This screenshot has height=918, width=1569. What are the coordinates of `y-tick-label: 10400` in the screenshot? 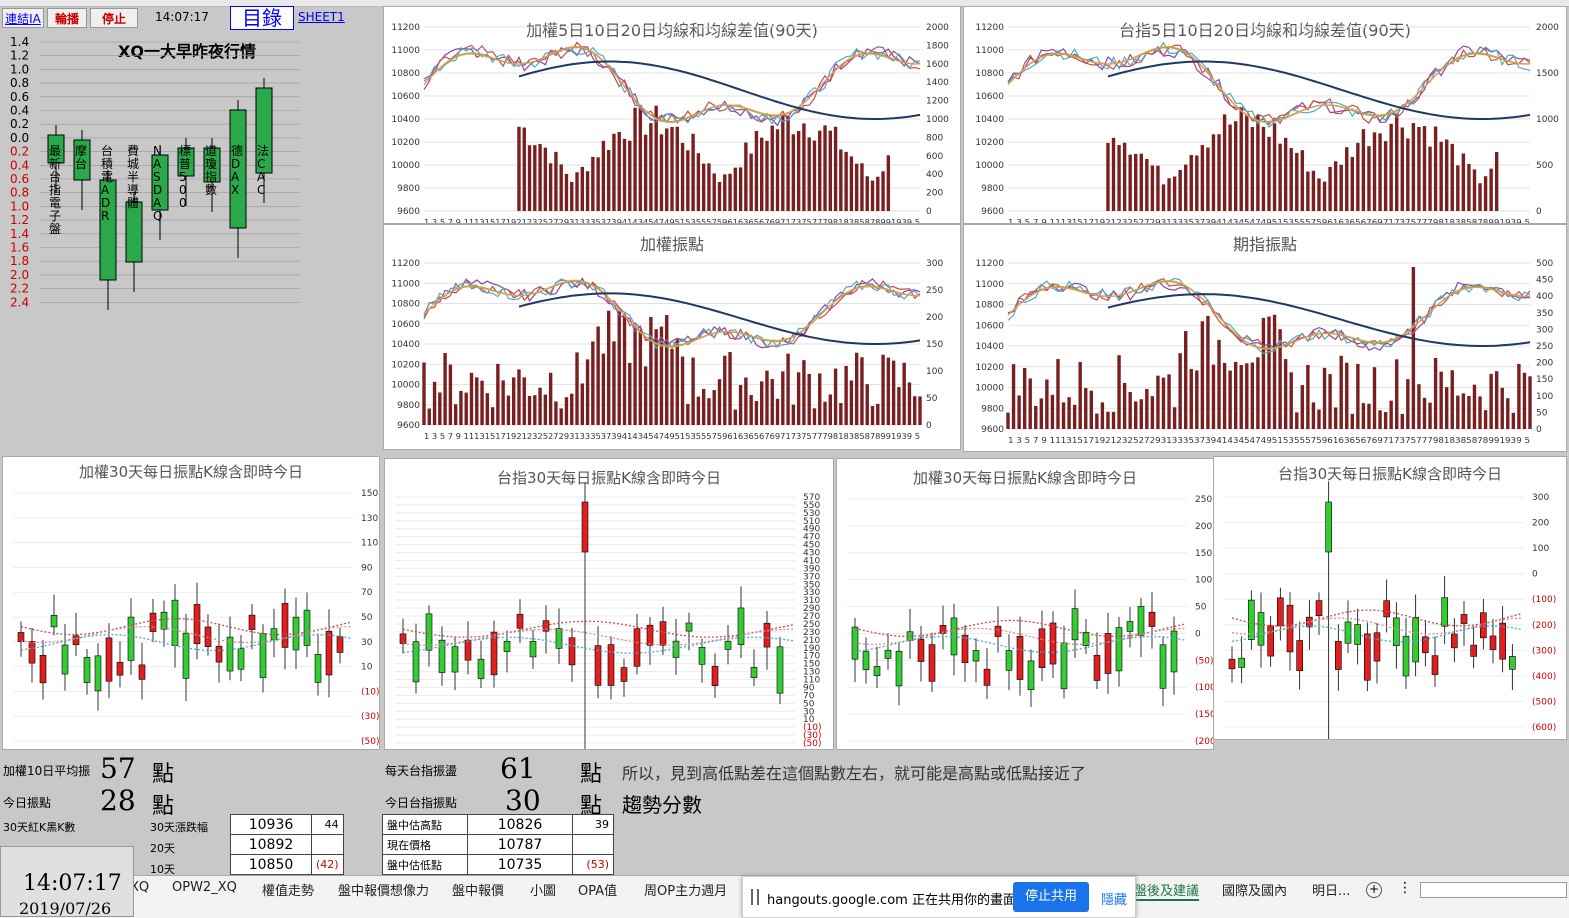 It's located at (989, 120).